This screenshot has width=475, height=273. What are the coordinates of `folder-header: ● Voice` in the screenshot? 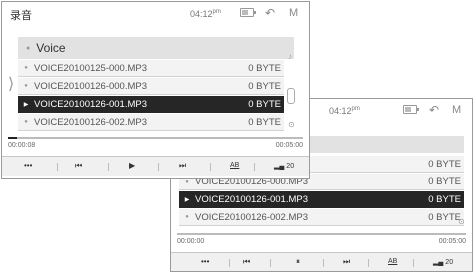 It's located at (156, 48).